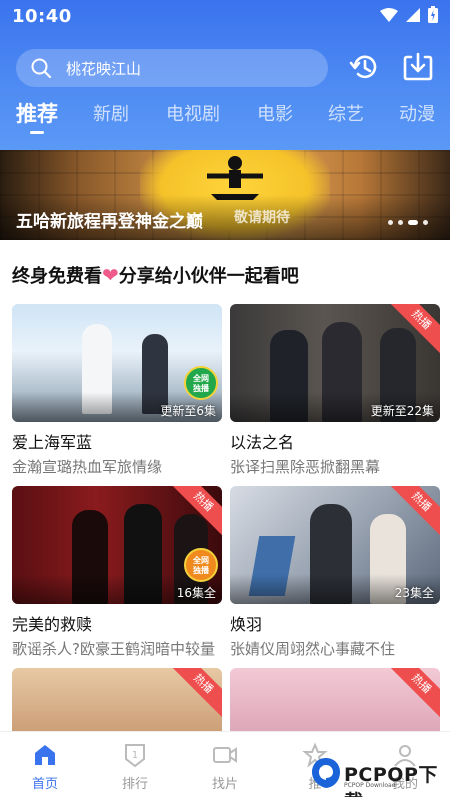 The image size is (450, 797). Describe the element at coordinates (335, 363) in the screenshot. I see `drama-thumbnail: 热播 更新至22集` at that location.